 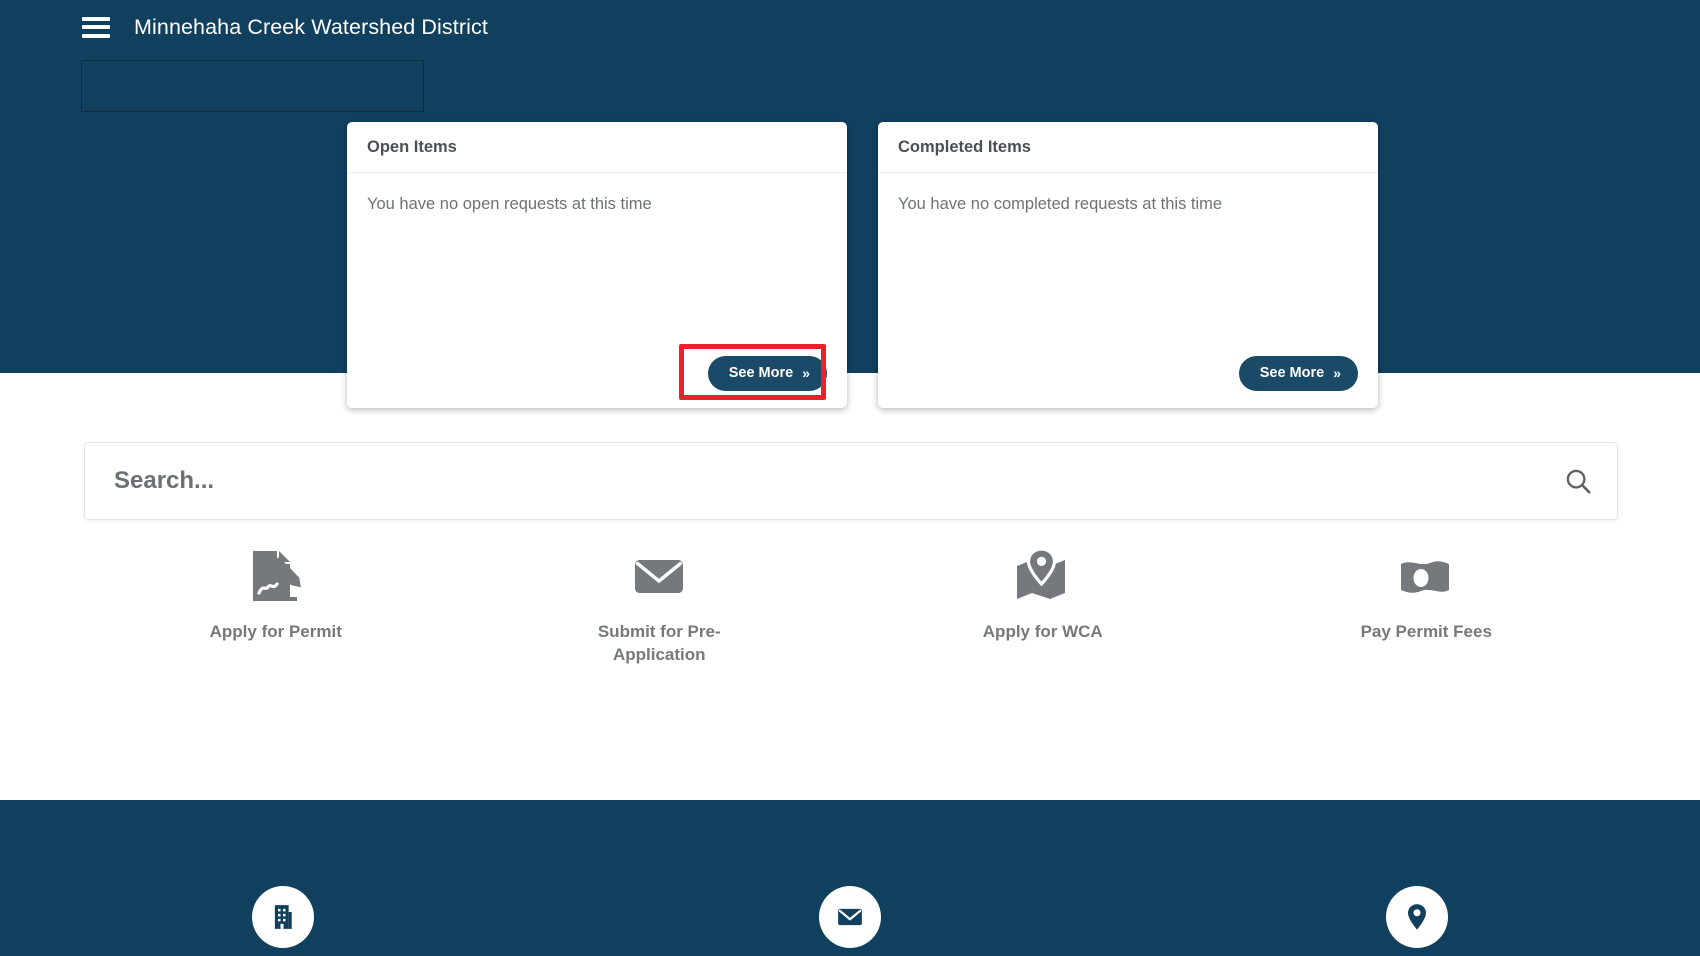 What do you see at coordinates (597, 147) in the screenshot?
I see `card-header: Open Items` at bounding box center [597, 147].